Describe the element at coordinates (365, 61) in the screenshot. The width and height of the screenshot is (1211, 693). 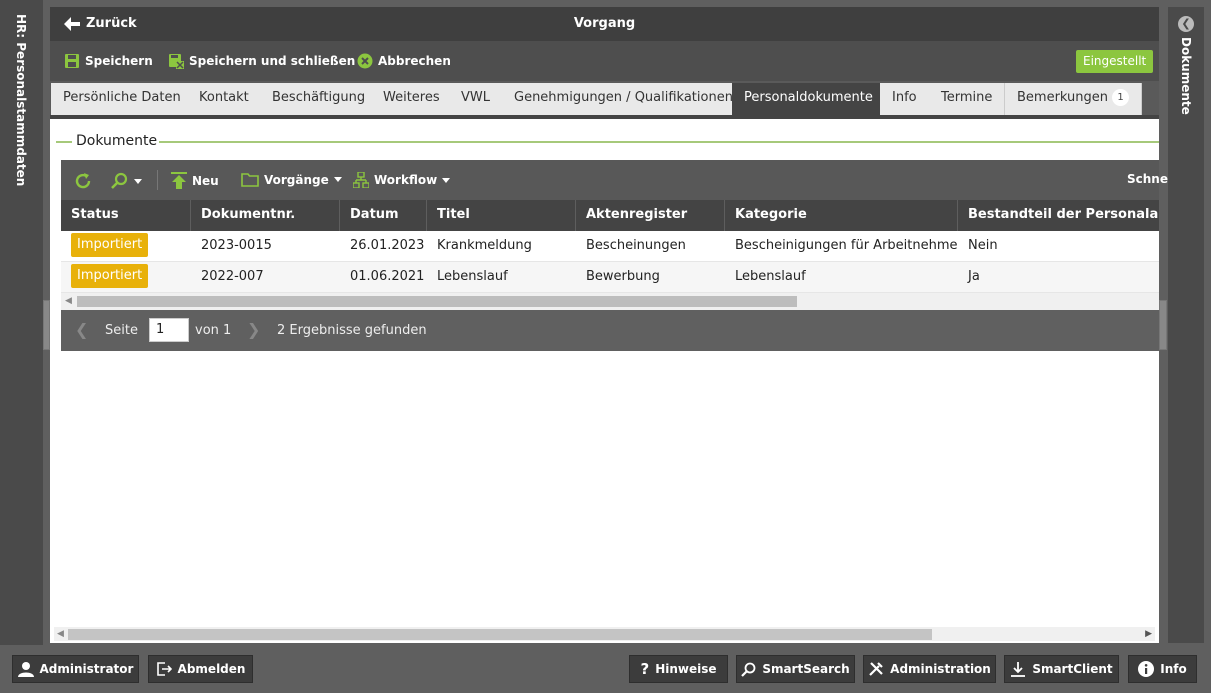
I see `cancel-icon` at that location.